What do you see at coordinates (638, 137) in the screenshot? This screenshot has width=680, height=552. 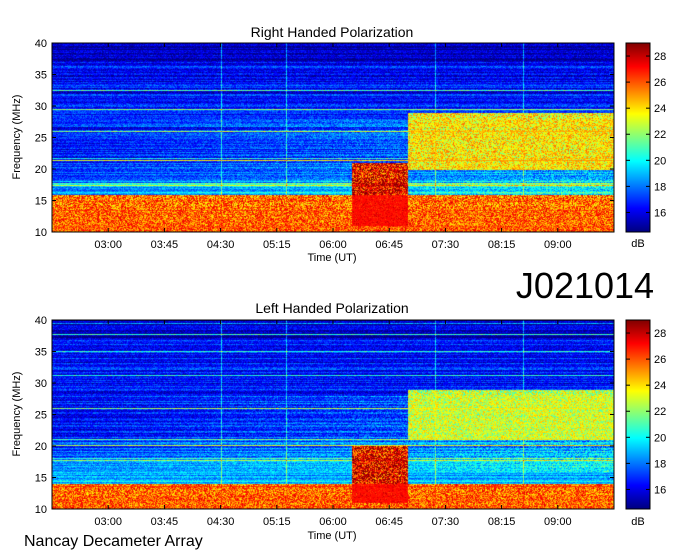 I see `right-colorbar` at bounding box center [638, 137].